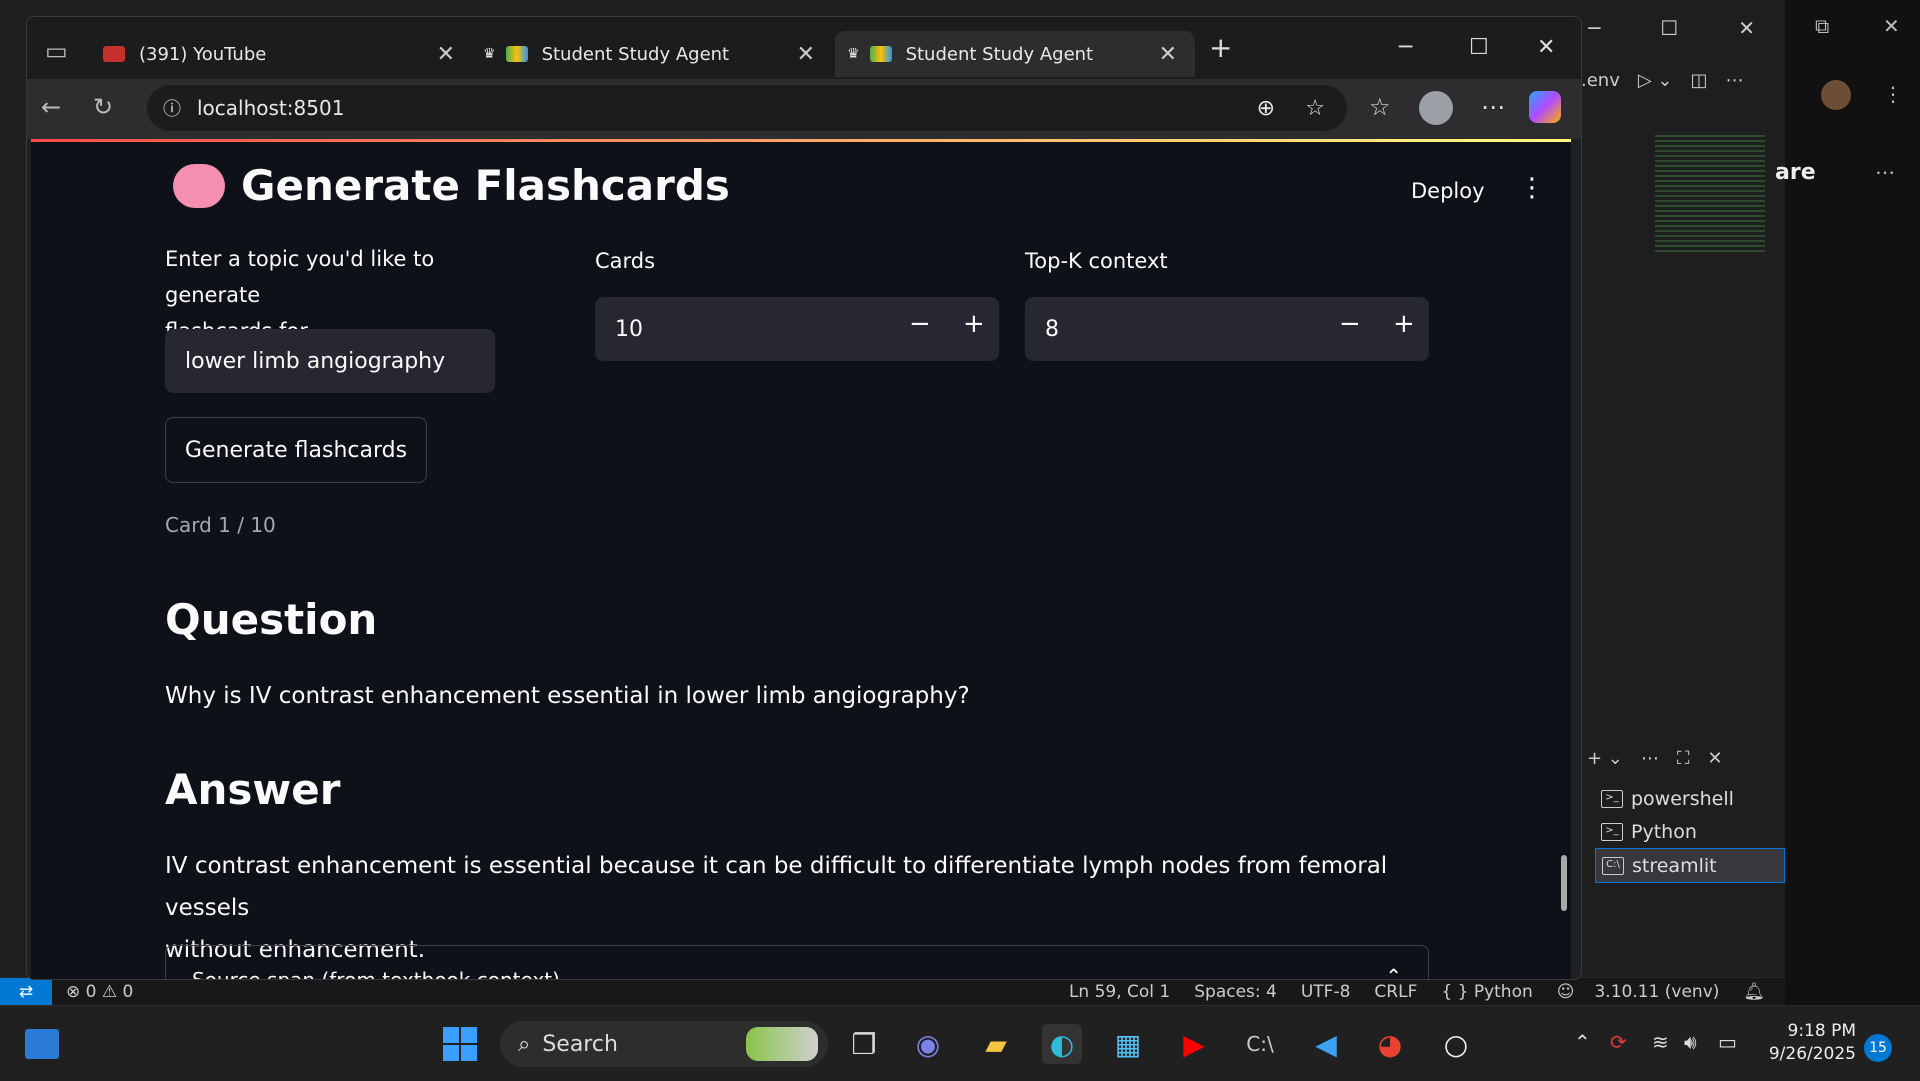  I want to click on bell-icon: 🔔︎, so click(1754, 992).